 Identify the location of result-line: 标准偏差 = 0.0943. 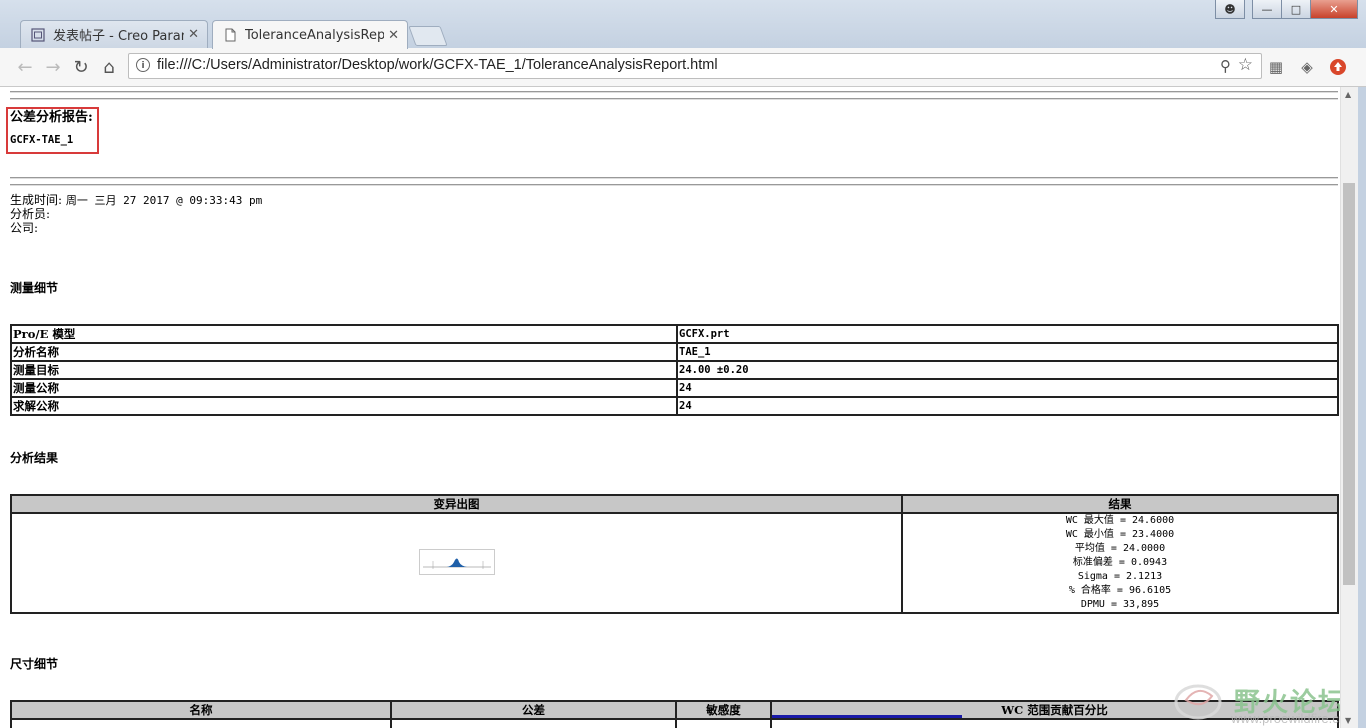
(1120, 562).